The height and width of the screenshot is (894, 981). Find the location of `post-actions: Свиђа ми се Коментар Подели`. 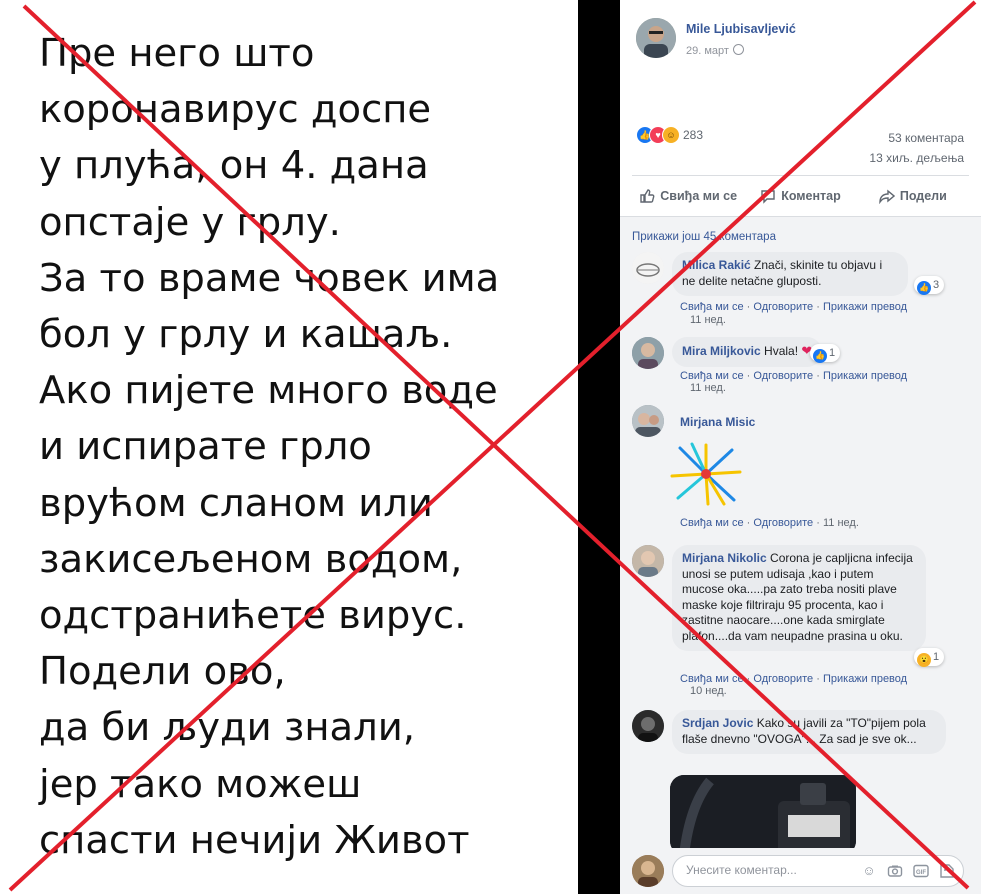

post-actions: Свиђа ми се Коментар Подели is located at coordinates (800, 196).